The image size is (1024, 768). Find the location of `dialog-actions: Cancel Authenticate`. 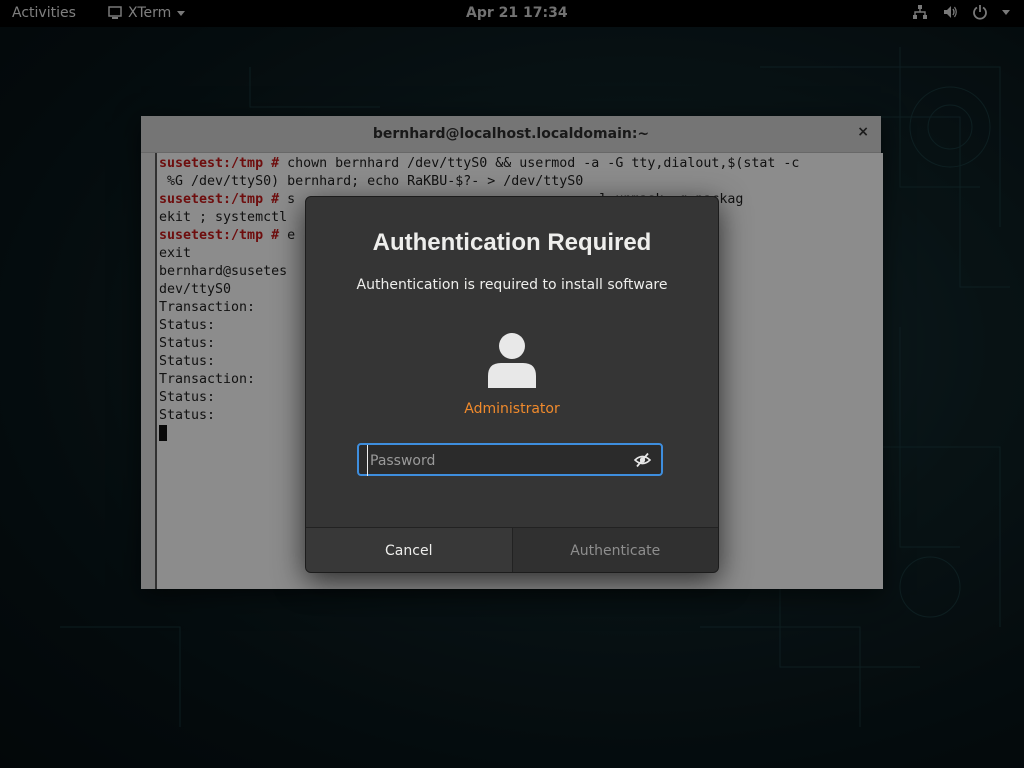

dialog-actions: Cancel Authenticate is located at coordinates (512, 549).